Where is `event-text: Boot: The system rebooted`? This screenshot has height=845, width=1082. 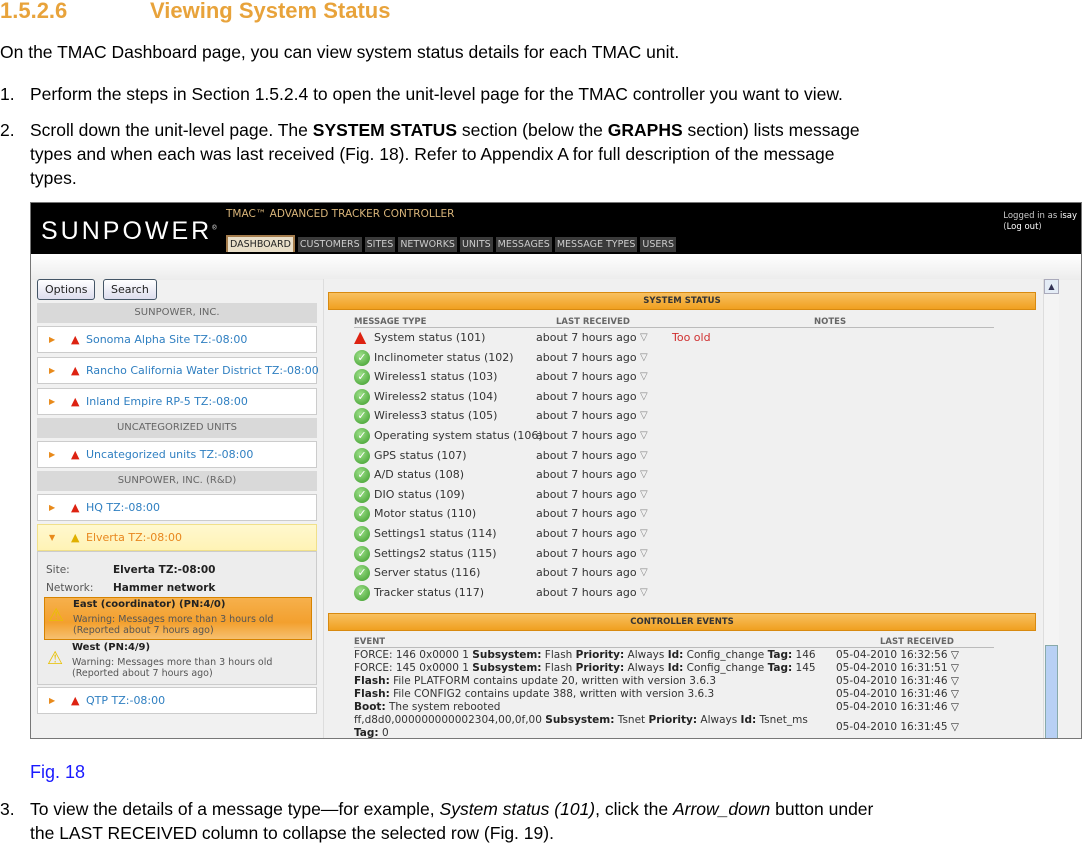
event-text: Boot: The system rebooted is located at coordinates (427, 707).